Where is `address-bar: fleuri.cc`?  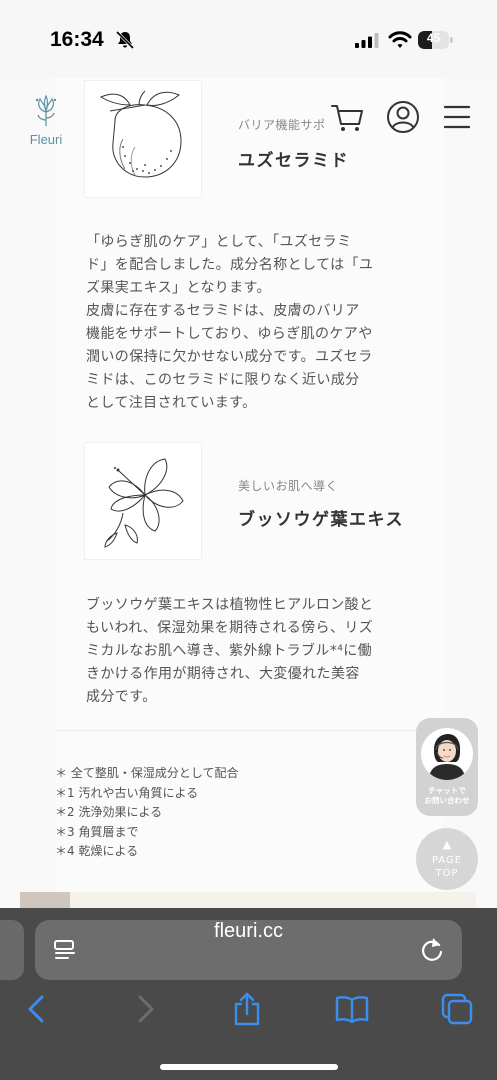
address-bar: fleuri.cc is located at coordinates (248, 950).